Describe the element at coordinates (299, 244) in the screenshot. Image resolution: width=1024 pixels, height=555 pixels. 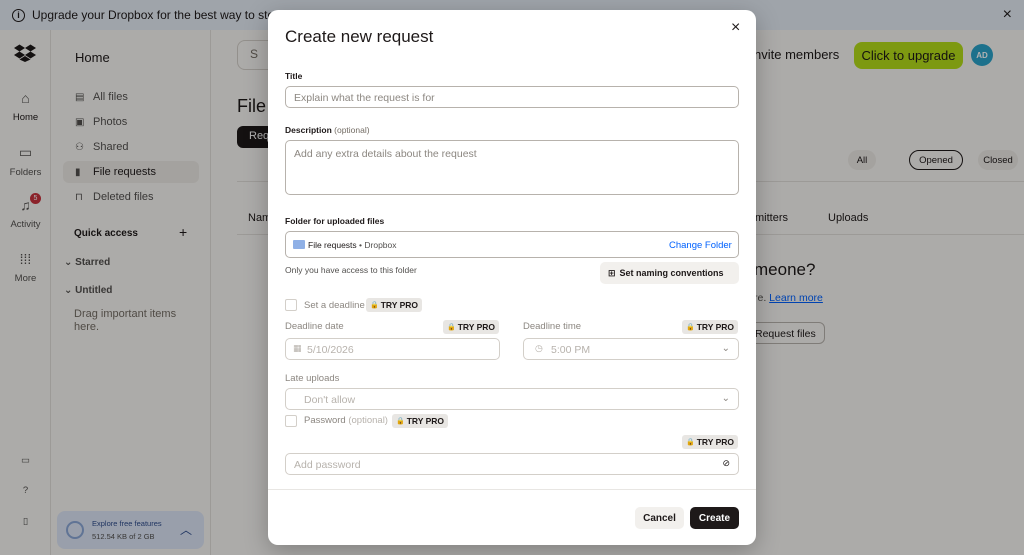
I see `folder-icon` at that location.